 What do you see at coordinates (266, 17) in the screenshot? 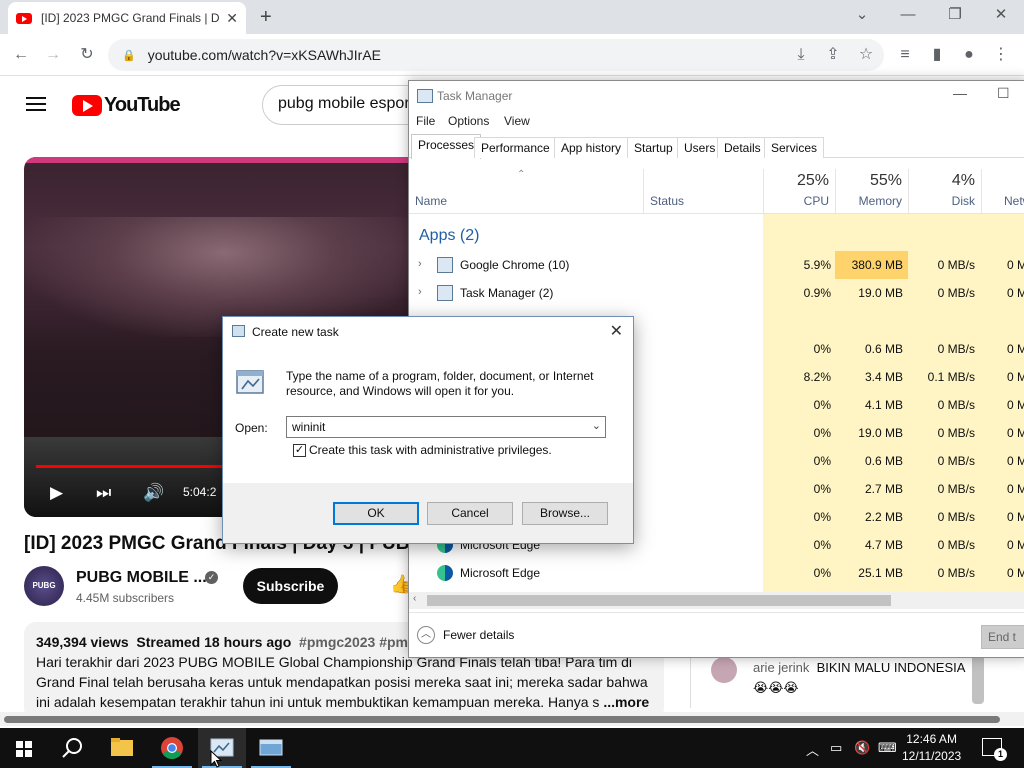
I see `new-tab-button: +` at bounding box center [266, 17].